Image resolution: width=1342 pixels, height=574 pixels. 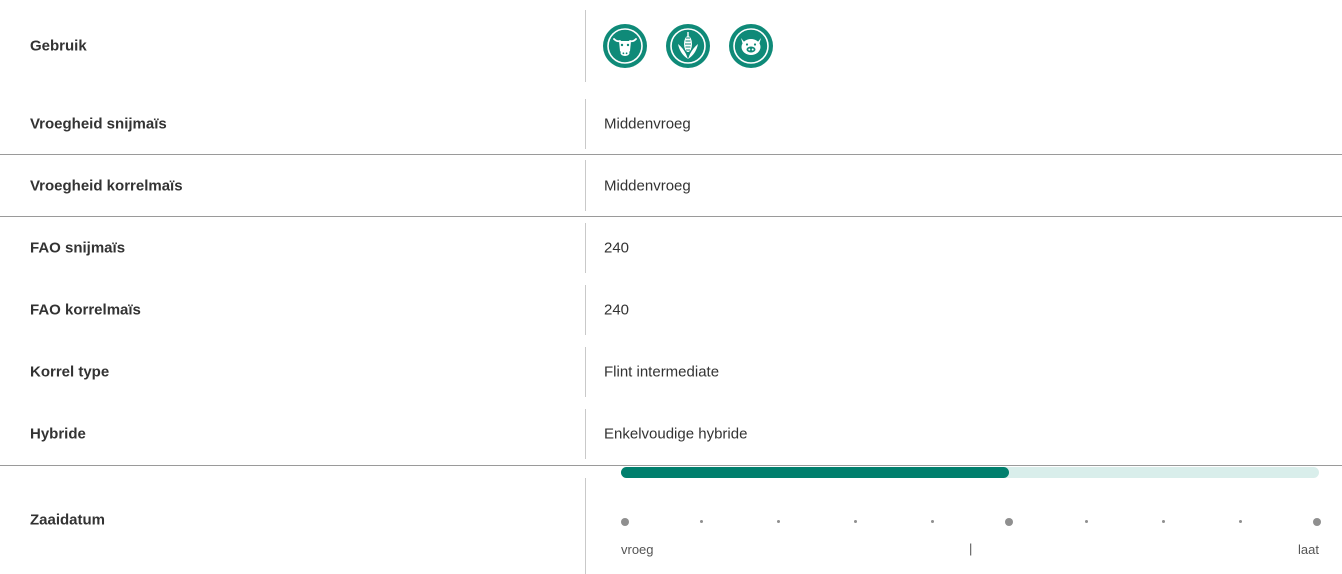 I want to click on row-label: Korrel type, so click(x=70, y=372).